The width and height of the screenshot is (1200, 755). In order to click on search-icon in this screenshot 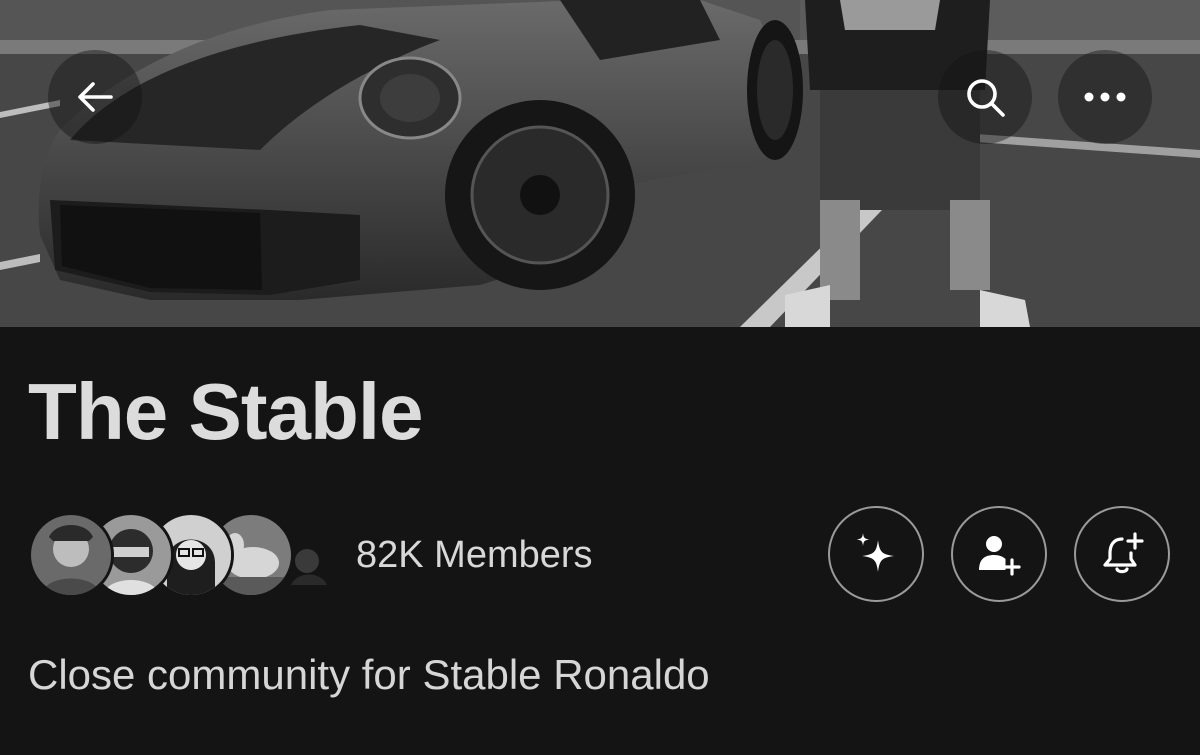, I will do `click(986, 98)`.